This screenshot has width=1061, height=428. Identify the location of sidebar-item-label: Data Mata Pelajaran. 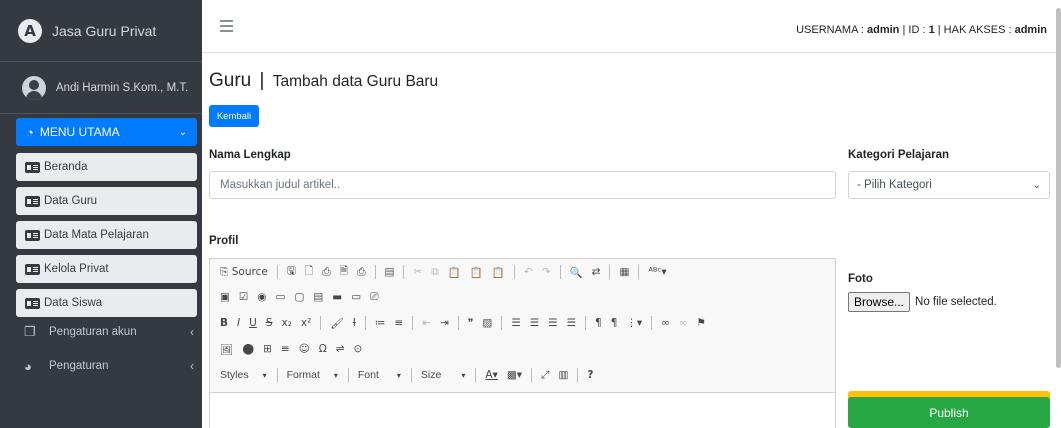
(96, 235).